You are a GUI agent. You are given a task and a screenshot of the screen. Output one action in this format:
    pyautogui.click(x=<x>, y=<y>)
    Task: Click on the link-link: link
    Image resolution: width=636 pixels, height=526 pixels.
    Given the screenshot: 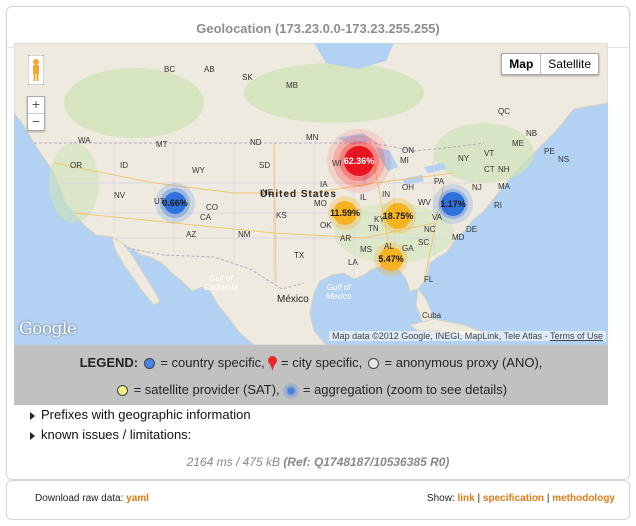 What is the action you would take?
    pyautogui.click(x=466, y=498)
    